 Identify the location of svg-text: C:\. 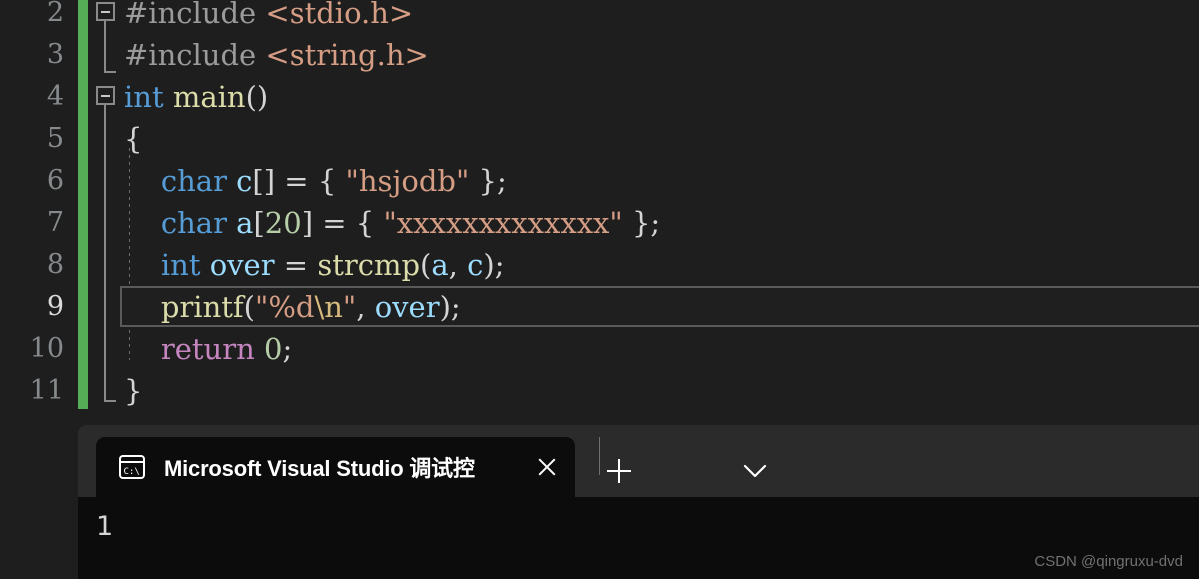
(132, 472).